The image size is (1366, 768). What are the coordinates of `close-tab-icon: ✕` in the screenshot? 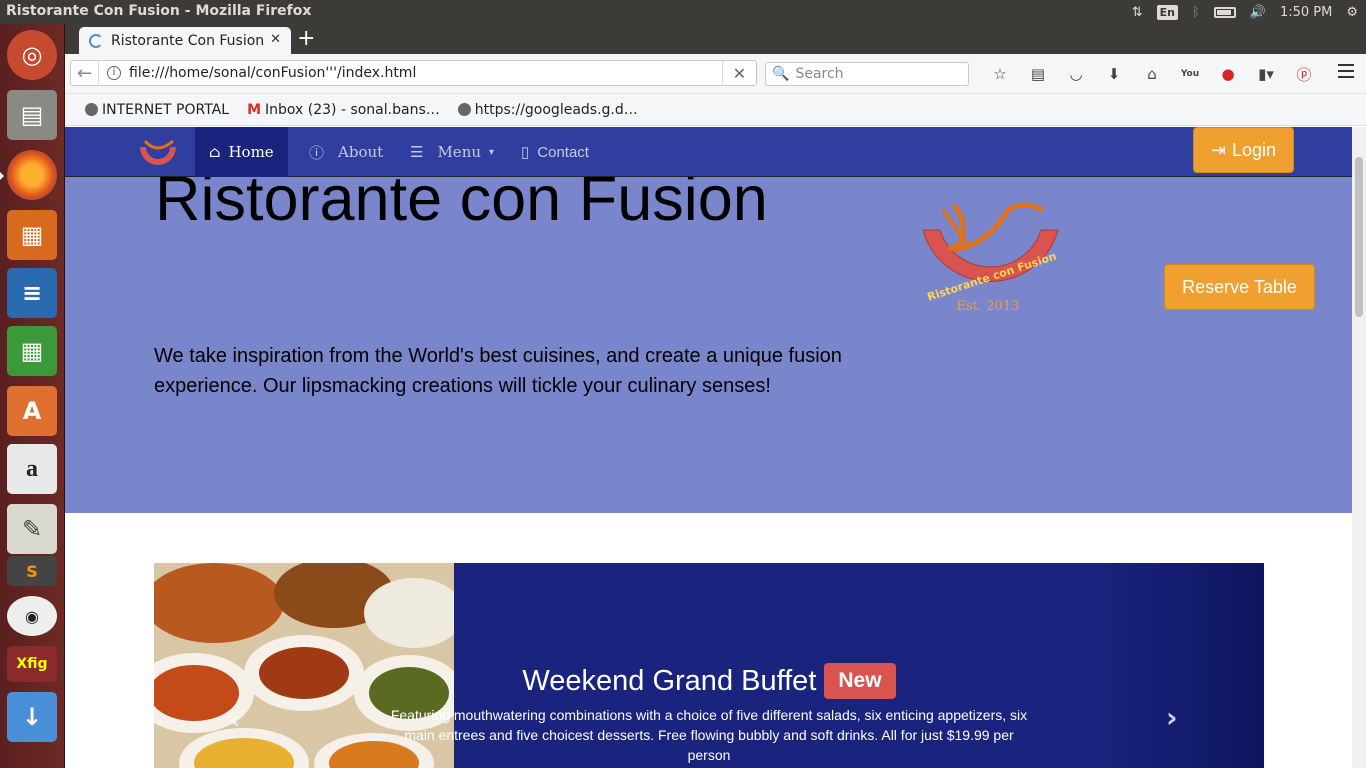 It's located at (275, 39).